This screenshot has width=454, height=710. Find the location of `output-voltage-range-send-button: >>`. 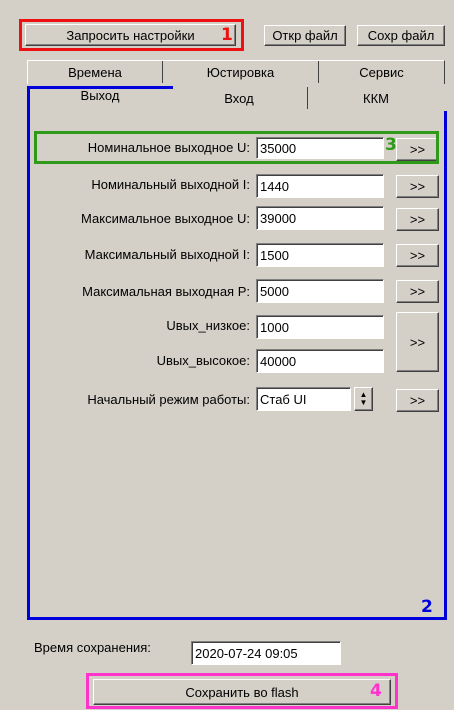

output-voltage-range-send-button: >> is located at coordinates (417, 342).